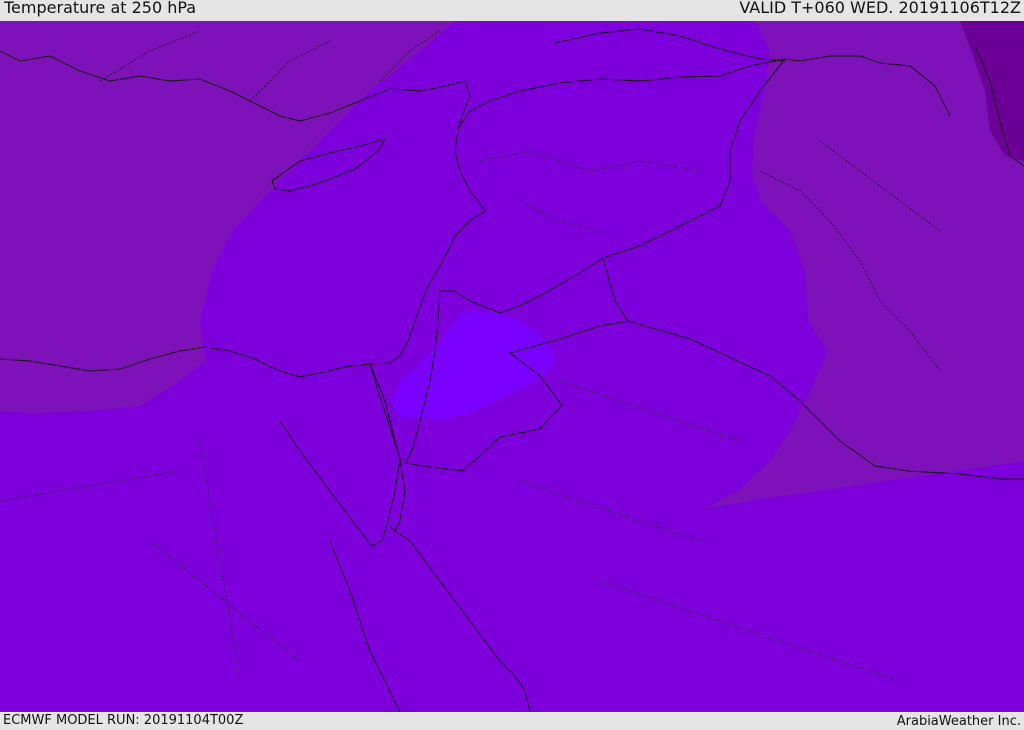 This screenshot has height=730, width=1024. I want to click on map-title: Temperature at 250 hPa, so click(100, 8).